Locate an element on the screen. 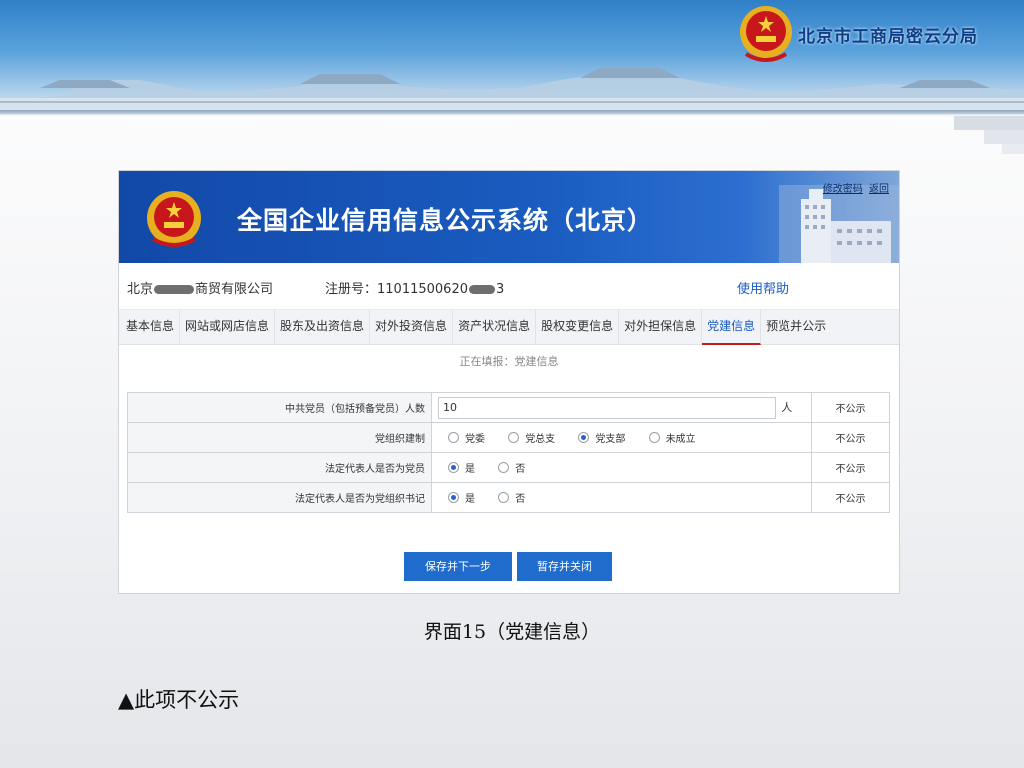  option-party-committee: 党委 is located at coordinates (475, 439).